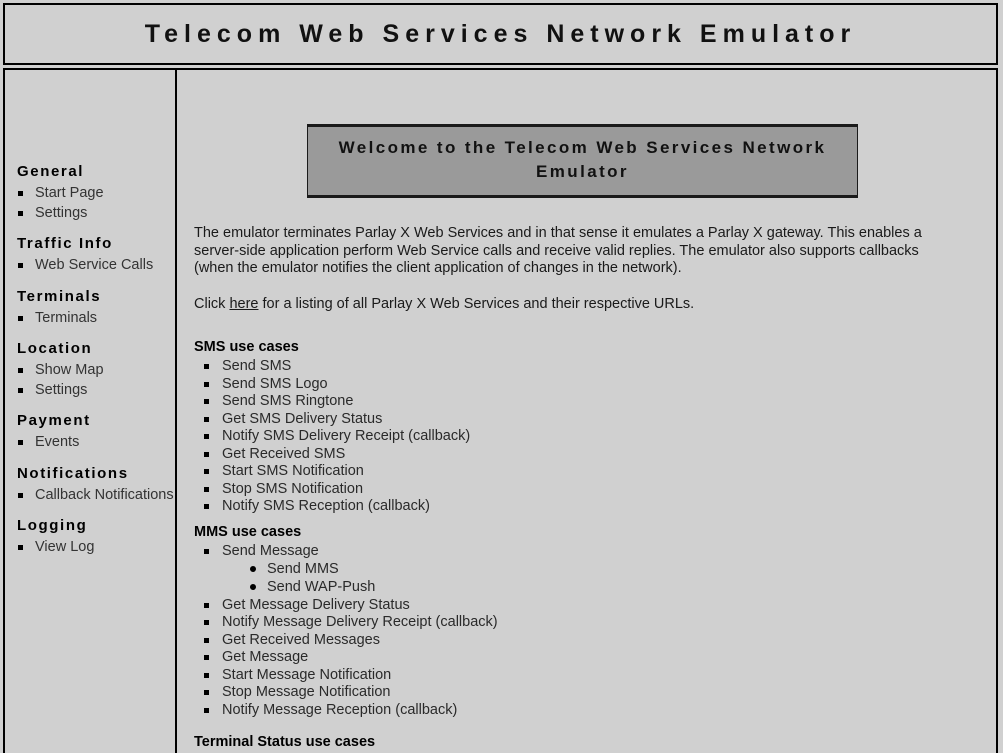  Describe the element at coordinates (284, 453) in the screenshot. I see `use-case-label: Get Received SMS` at that location.